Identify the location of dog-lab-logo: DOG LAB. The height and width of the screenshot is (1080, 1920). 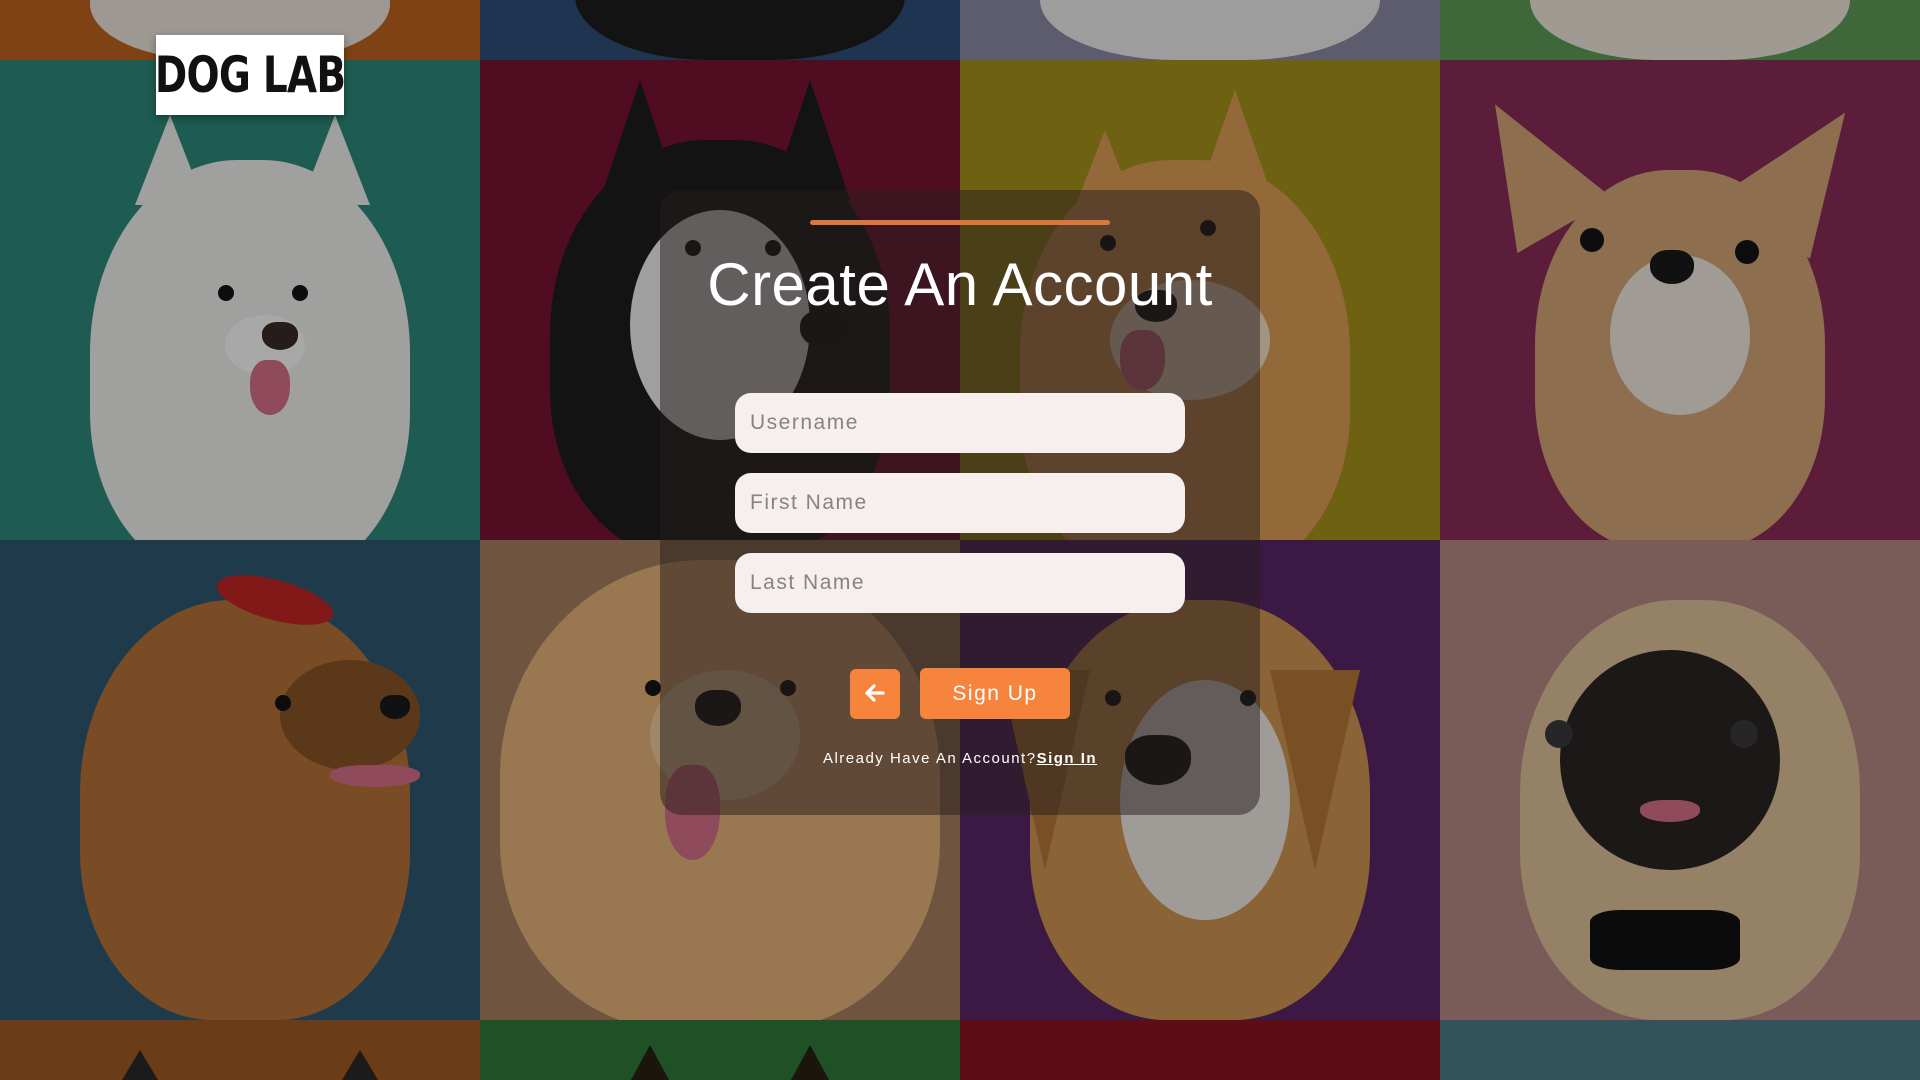
(250, 75).